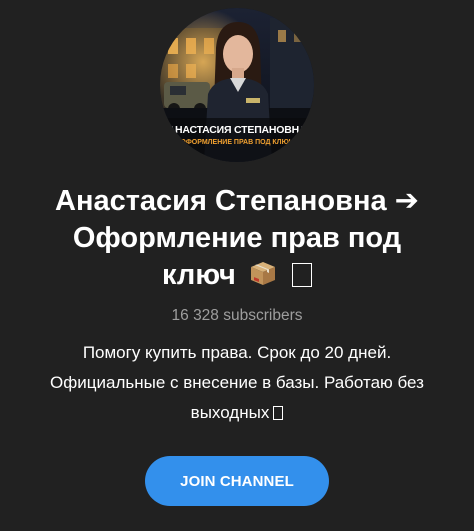  What do you see at coordinates (199, 275) in the screenshot?
I see `title-line-3: ключ` at bounding box center [199, 275].